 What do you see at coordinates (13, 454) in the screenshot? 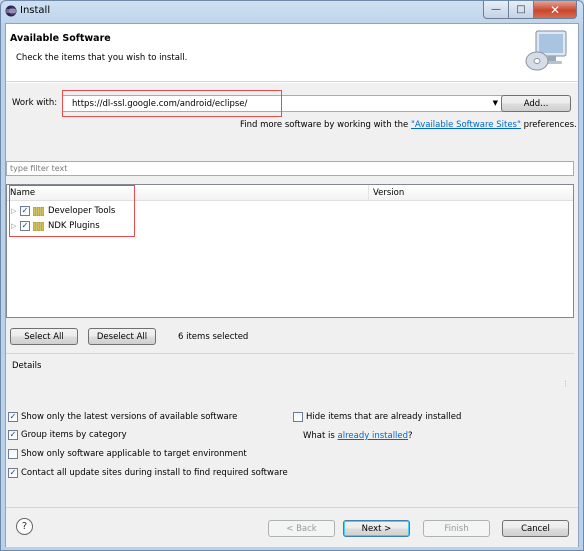
I see `checkbox-applicable-only` at bounding box center [13, 454].